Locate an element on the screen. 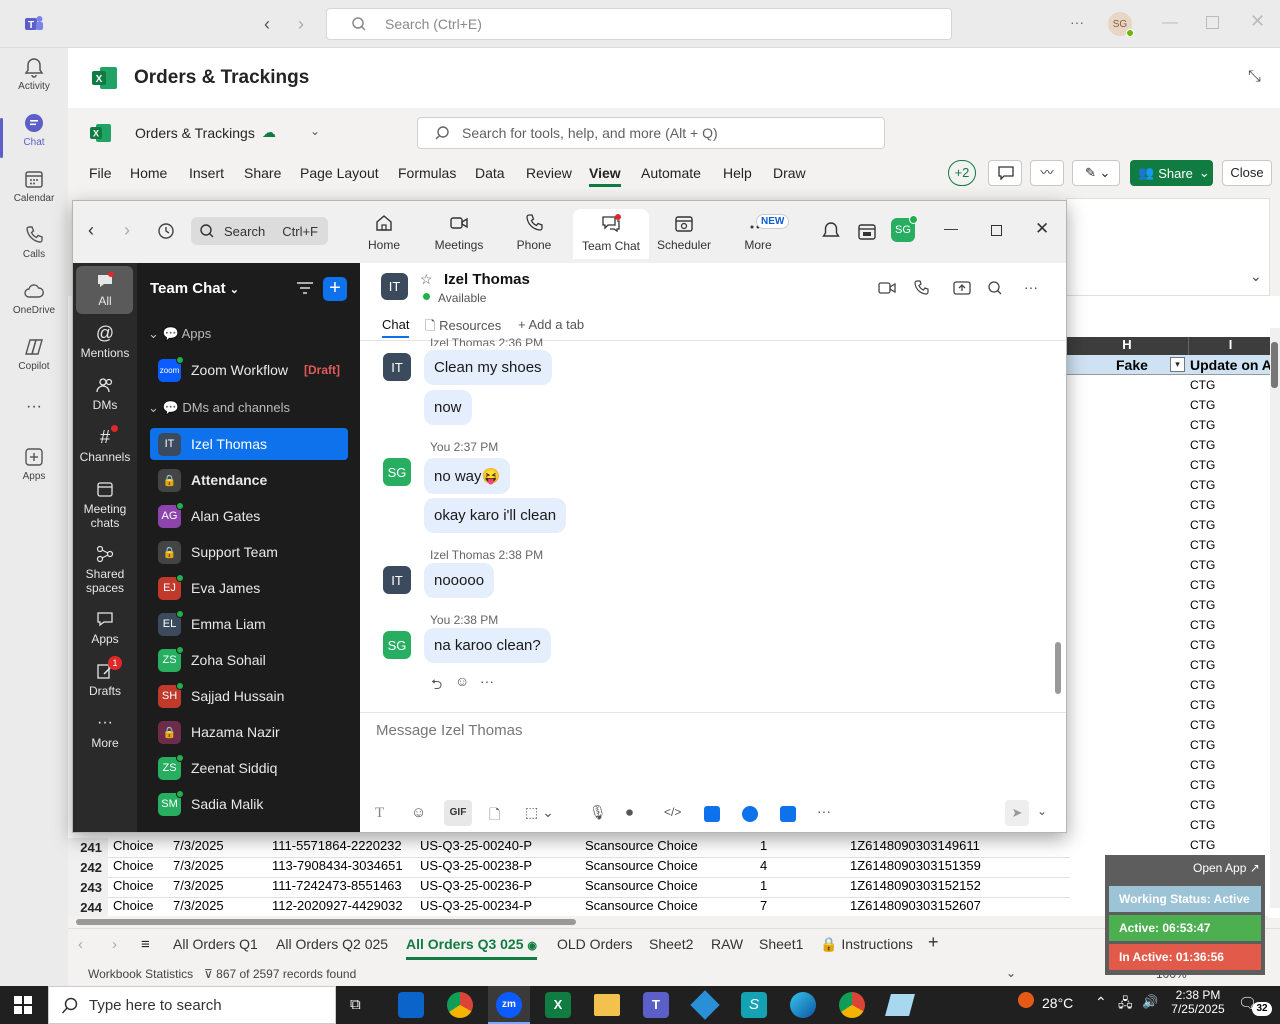 This screenshot has height=1024, width=1280. sheet-tab: Sheet1 is located at coordinates (781, 944).